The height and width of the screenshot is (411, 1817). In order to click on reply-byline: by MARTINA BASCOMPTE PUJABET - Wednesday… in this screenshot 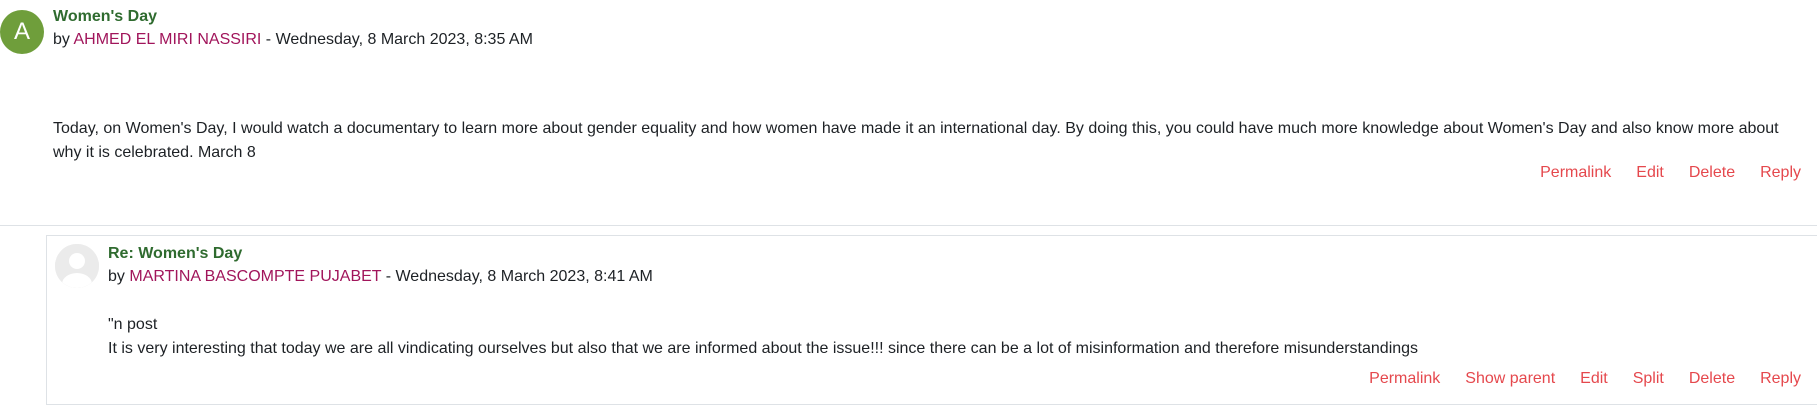, I will do `click(380, 277)`.